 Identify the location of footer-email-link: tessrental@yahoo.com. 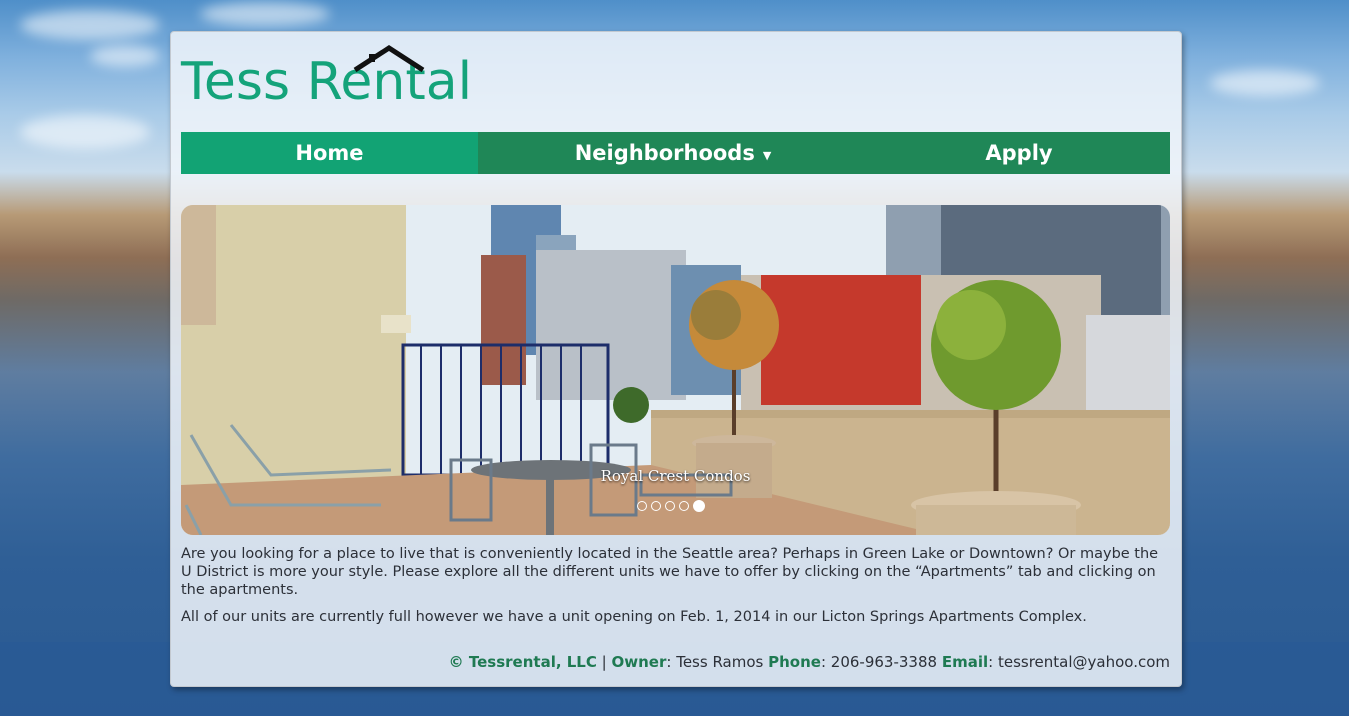
(1084, 662).